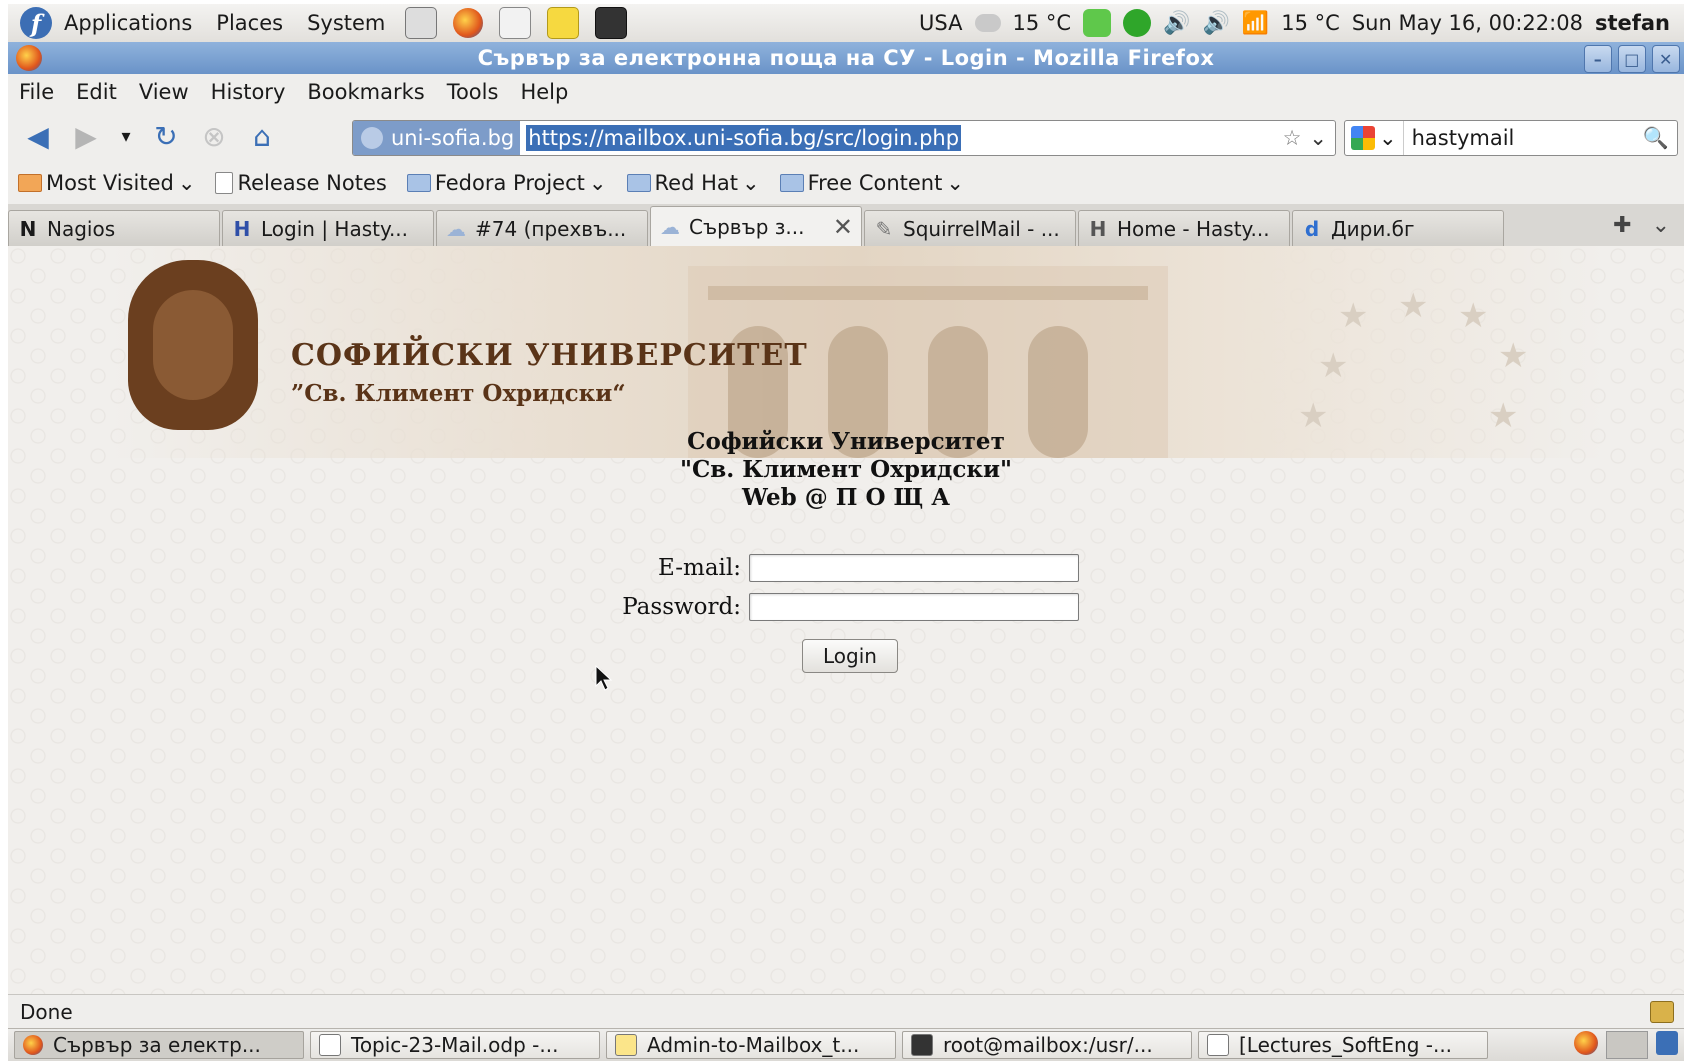 This screenshot has width=1692, height=1061. I want to click on system-menu: System, so click(346, 23).